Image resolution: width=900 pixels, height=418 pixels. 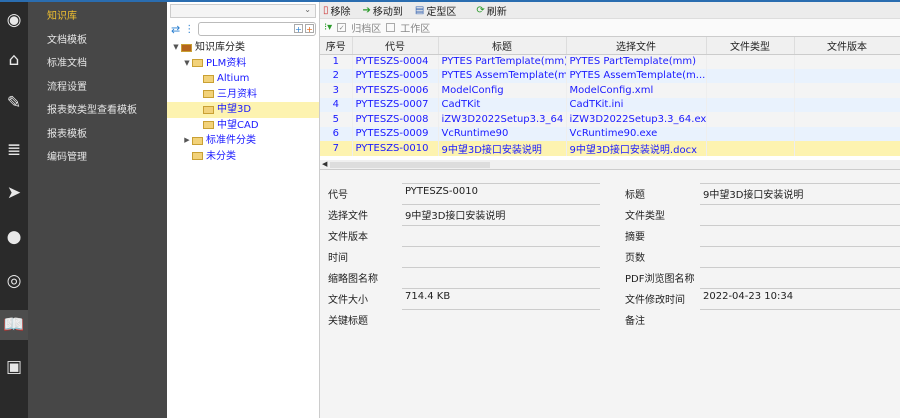 What do you see at coordinates (395, 104) in the screenshot?
I see `table-cell: PYTESZS-0007` at bounding box center [395, 104].